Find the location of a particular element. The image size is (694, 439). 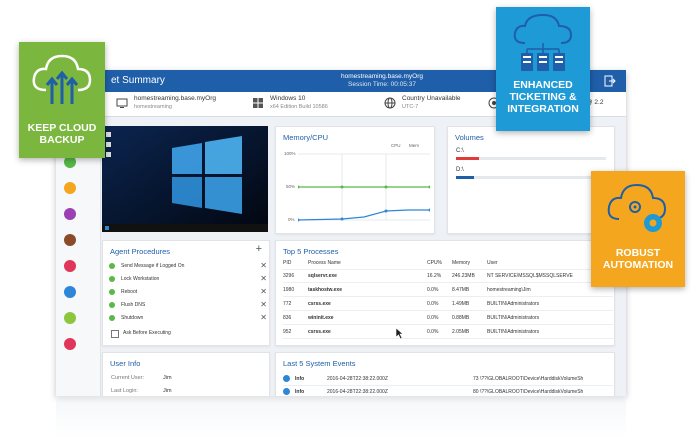

volume-c-fill is located at coordinates (467, 158).